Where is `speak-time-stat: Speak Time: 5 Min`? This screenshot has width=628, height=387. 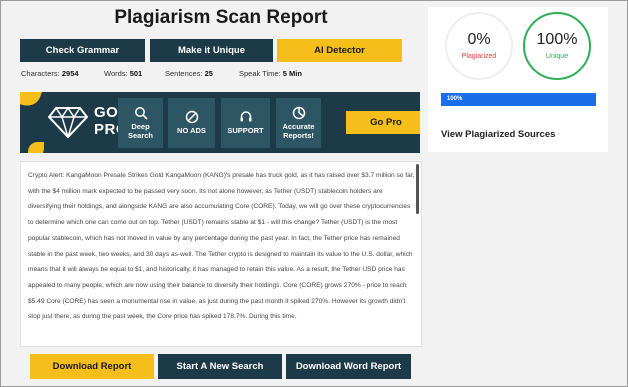 speak-time-stat: Speak Time: 5 Min is located at coordinates (270, 73).